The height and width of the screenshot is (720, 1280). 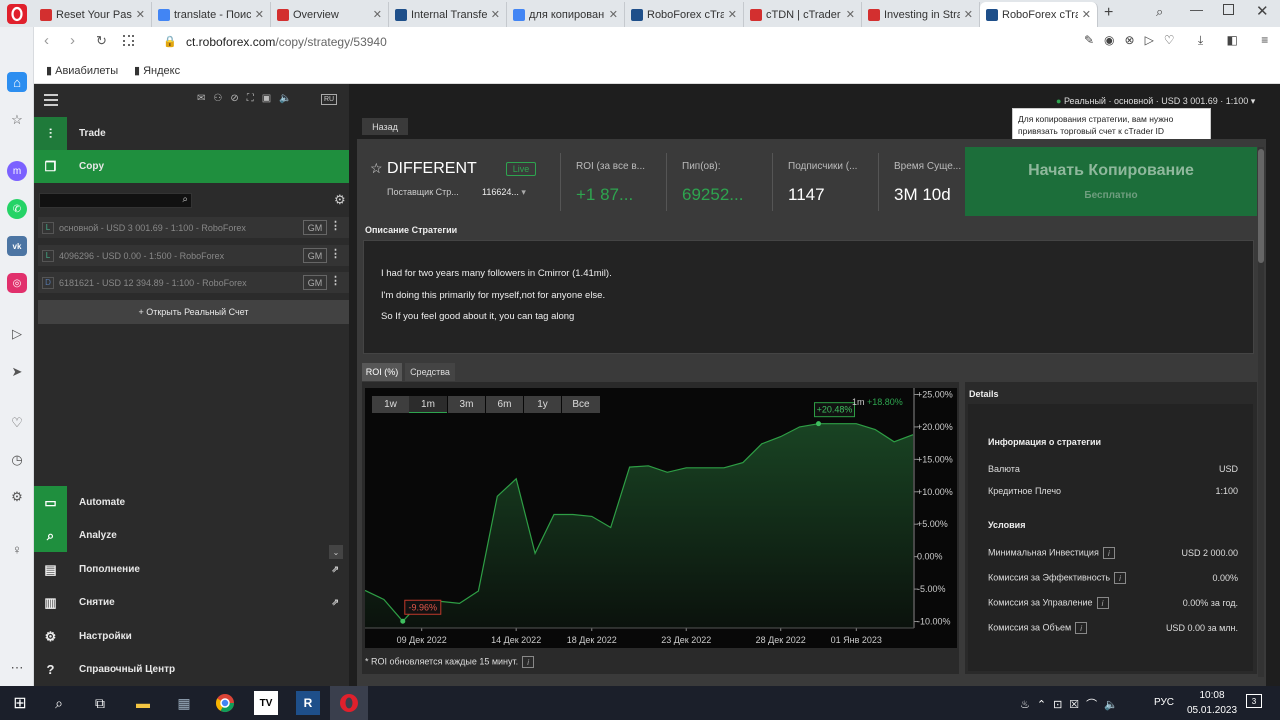 I want to click on speed-dial-icon: ☆, so click(x=17, y=120).